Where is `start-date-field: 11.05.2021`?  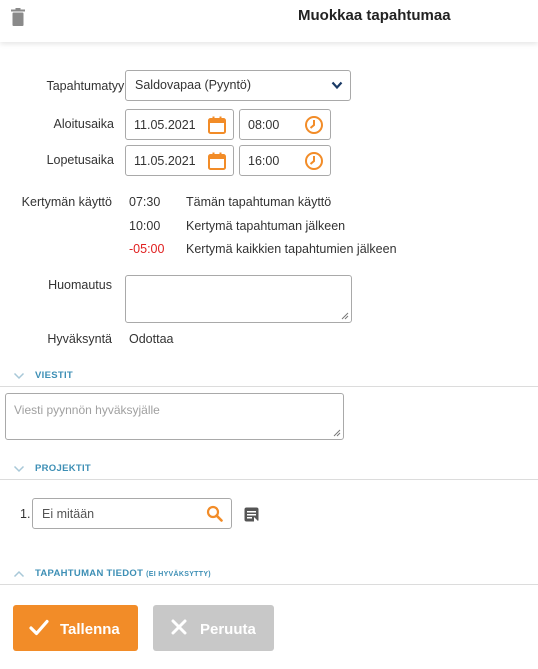 start-date-field: 11.05.2021 is located at coordinates (179, 124).